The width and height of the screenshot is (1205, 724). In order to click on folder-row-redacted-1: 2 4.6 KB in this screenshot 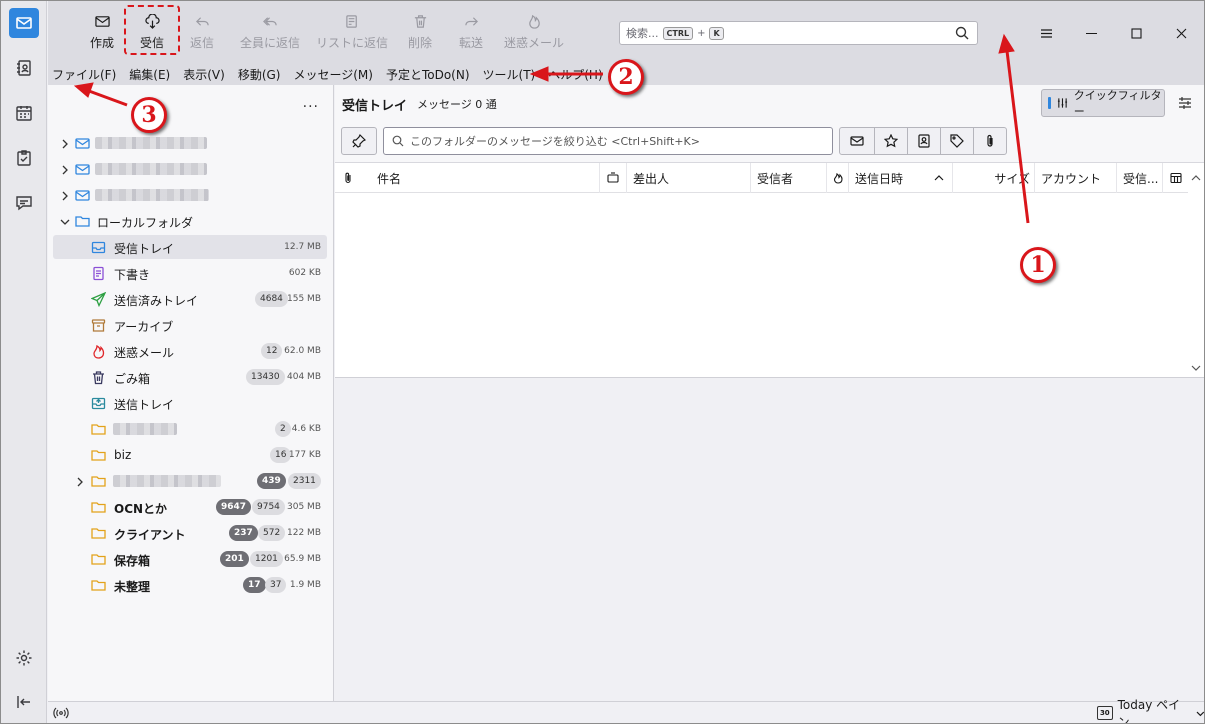, I will do `click(190, 429)`.